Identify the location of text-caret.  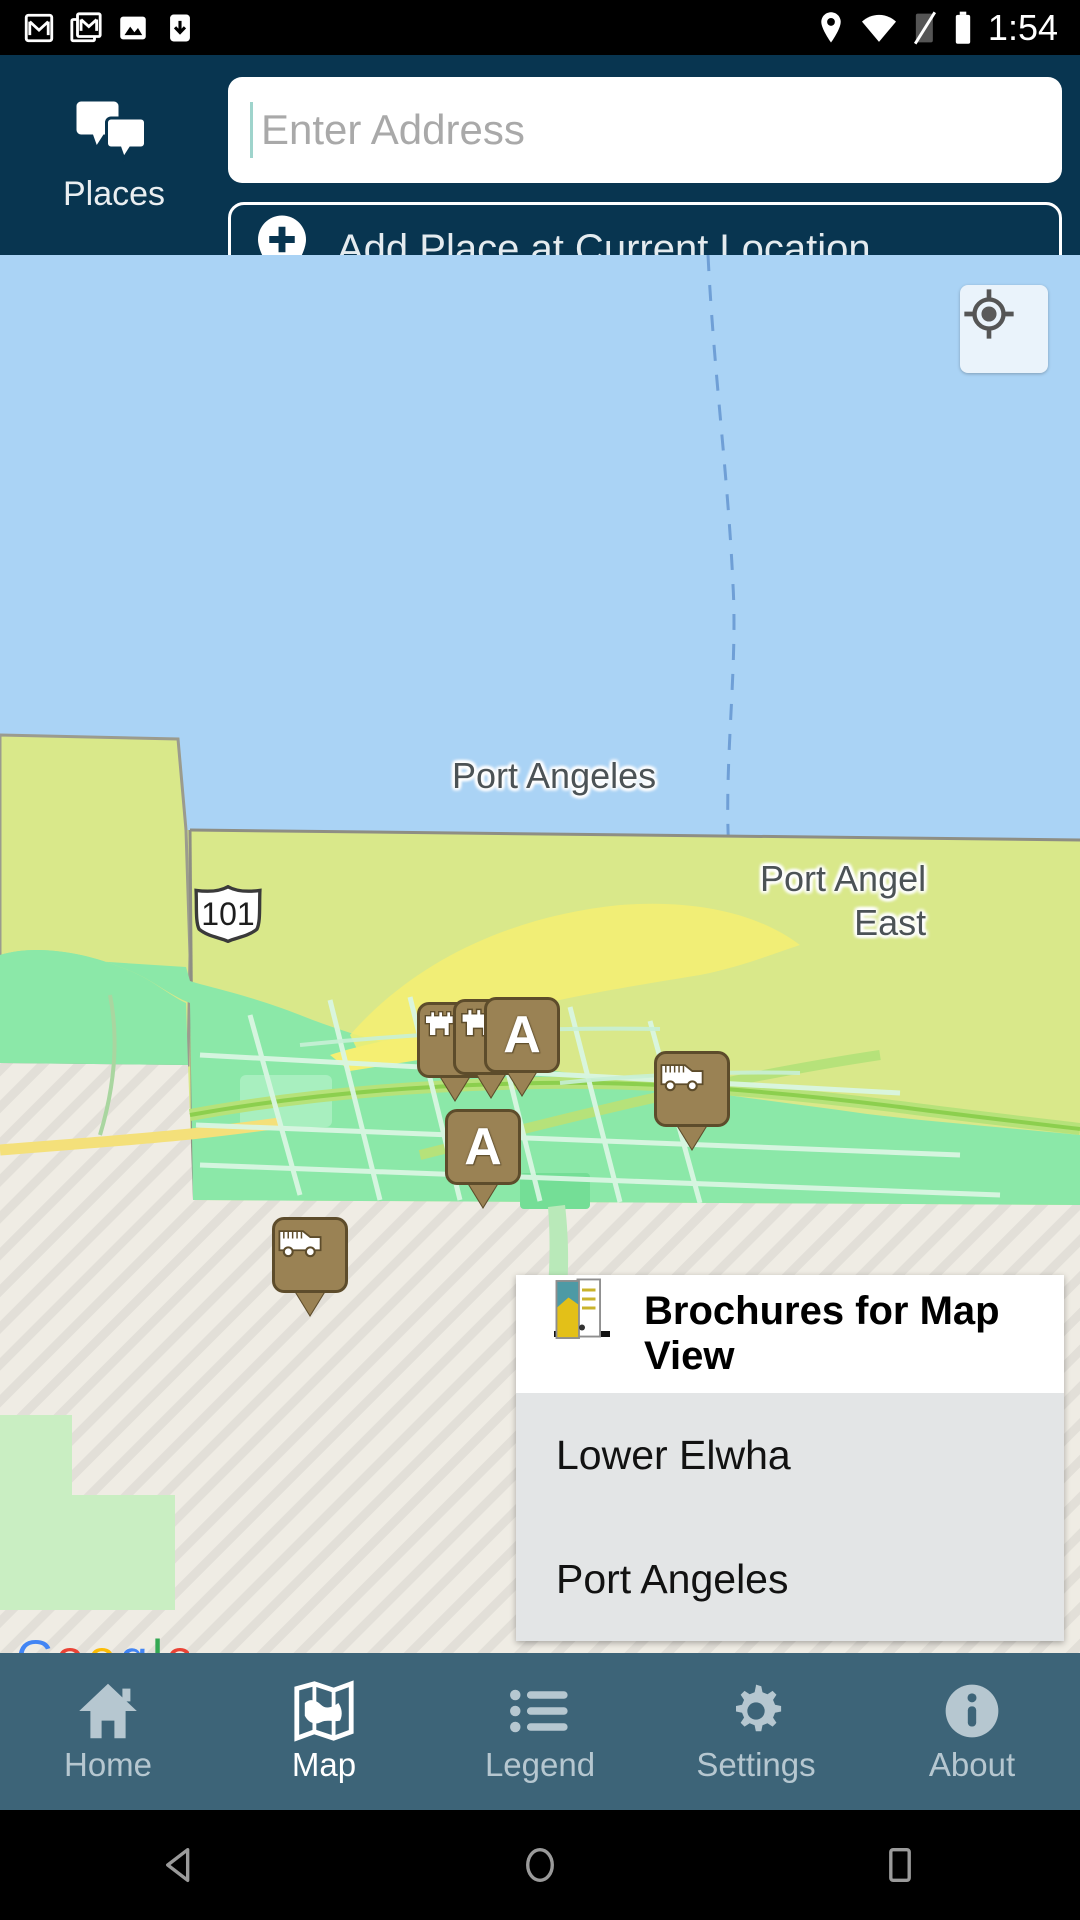
(251, 130).